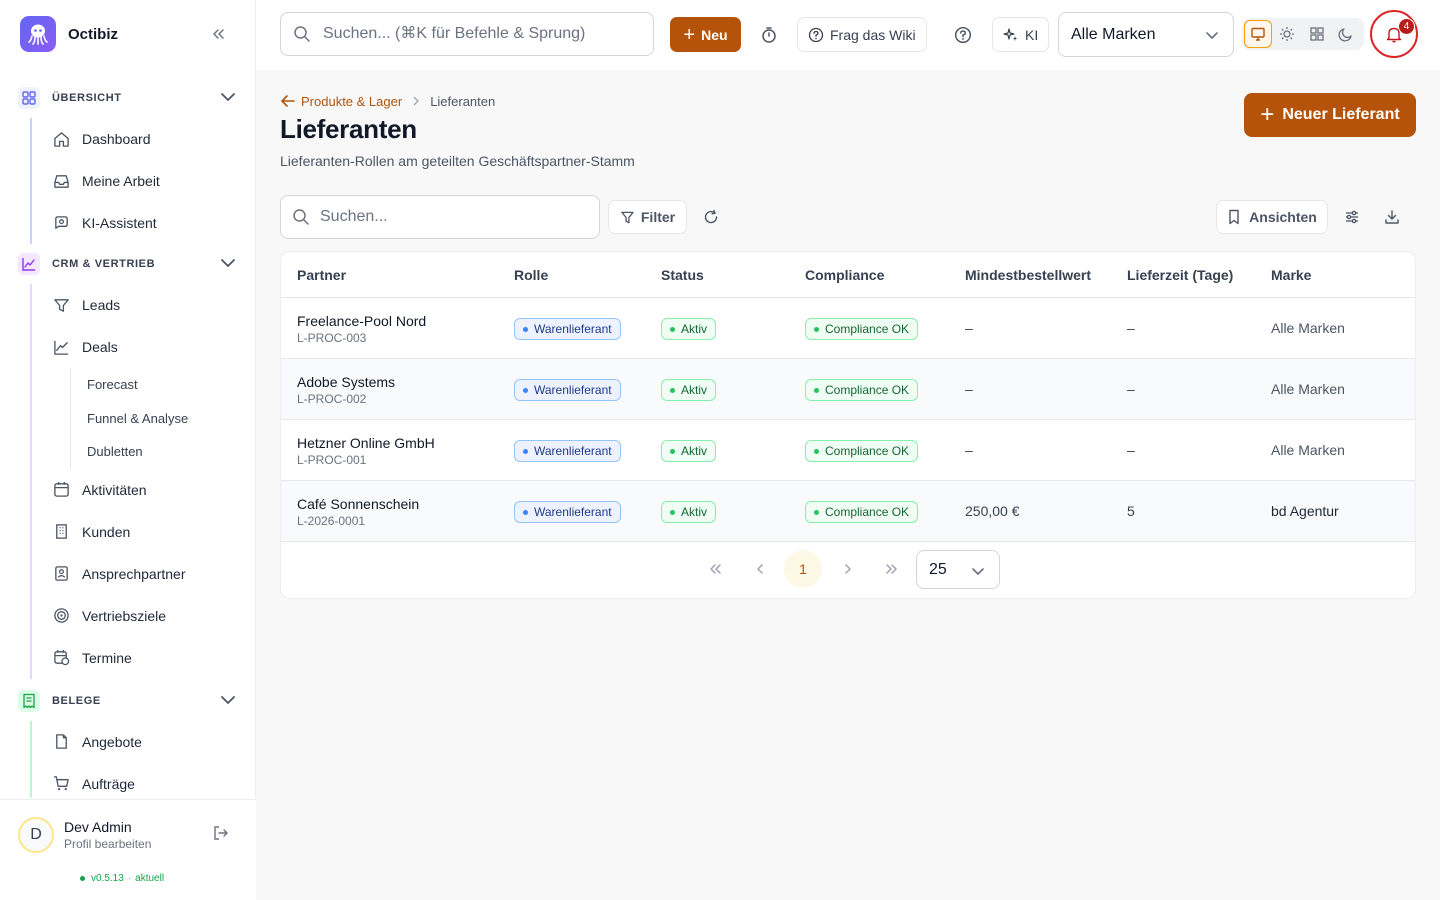 The image size is (1440, 900). I want to click on section-crm-vertrieb: CRM & VERTRIEB, so click(128, 264).